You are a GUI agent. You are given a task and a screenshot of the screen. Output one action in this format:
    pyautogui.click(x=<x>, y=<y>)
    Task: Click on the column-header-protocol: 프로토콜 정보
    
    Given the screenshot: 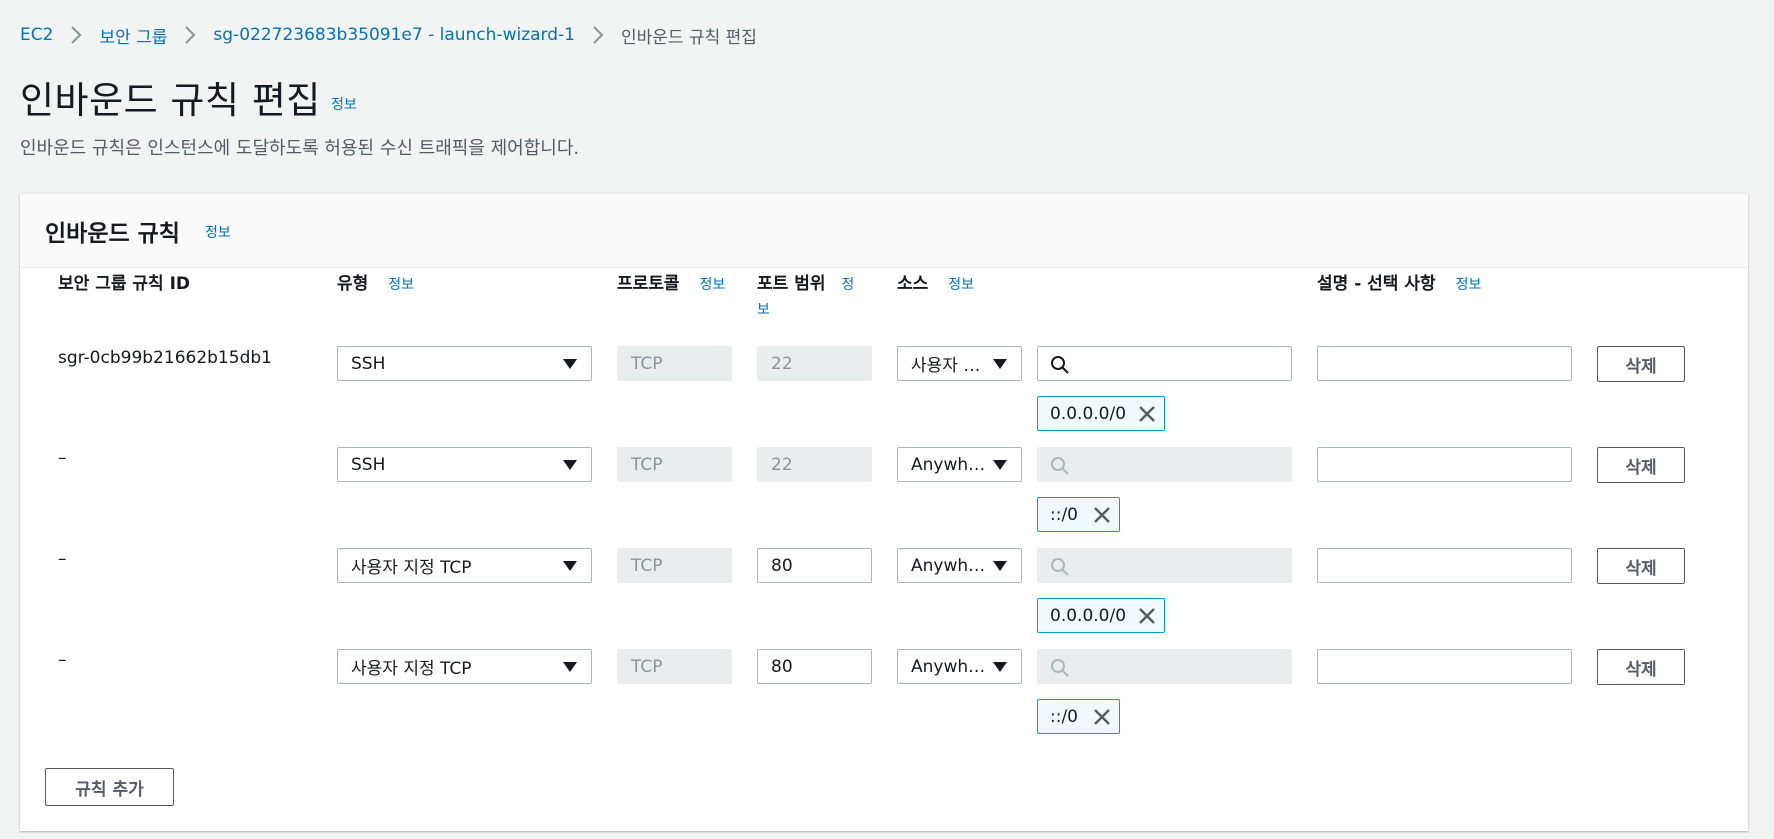 What is the action you would take?
    pyautogui.click(x=672, y=284)
    